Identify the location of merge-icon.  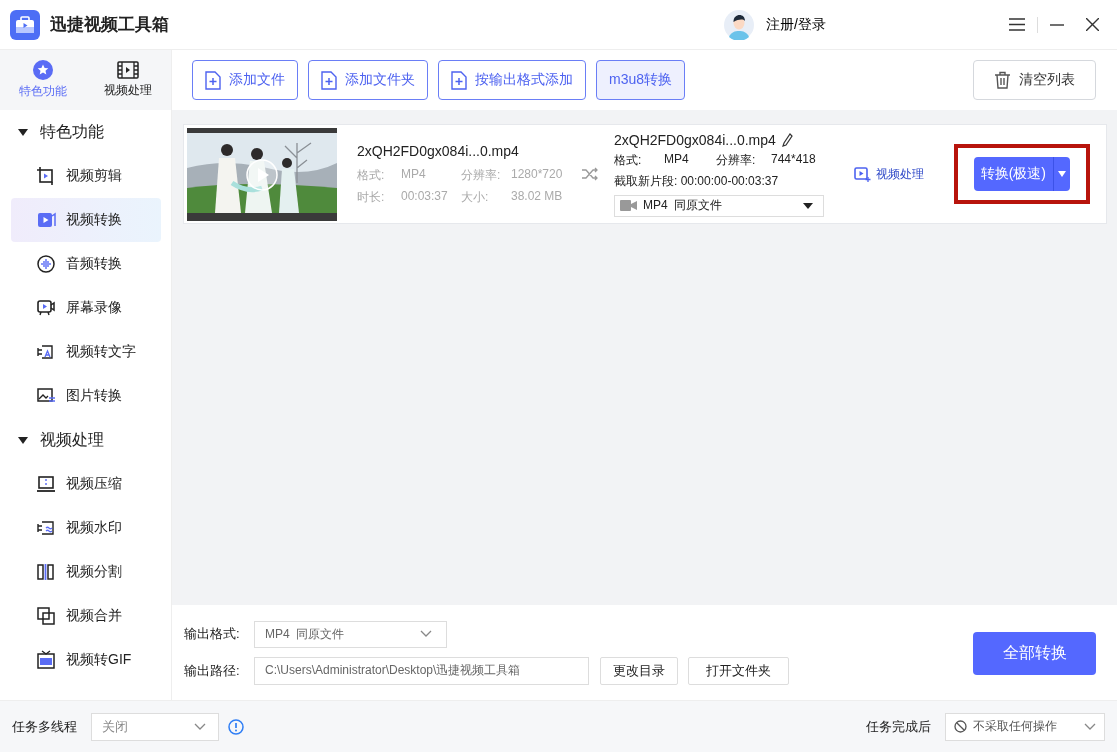
(46, 616).